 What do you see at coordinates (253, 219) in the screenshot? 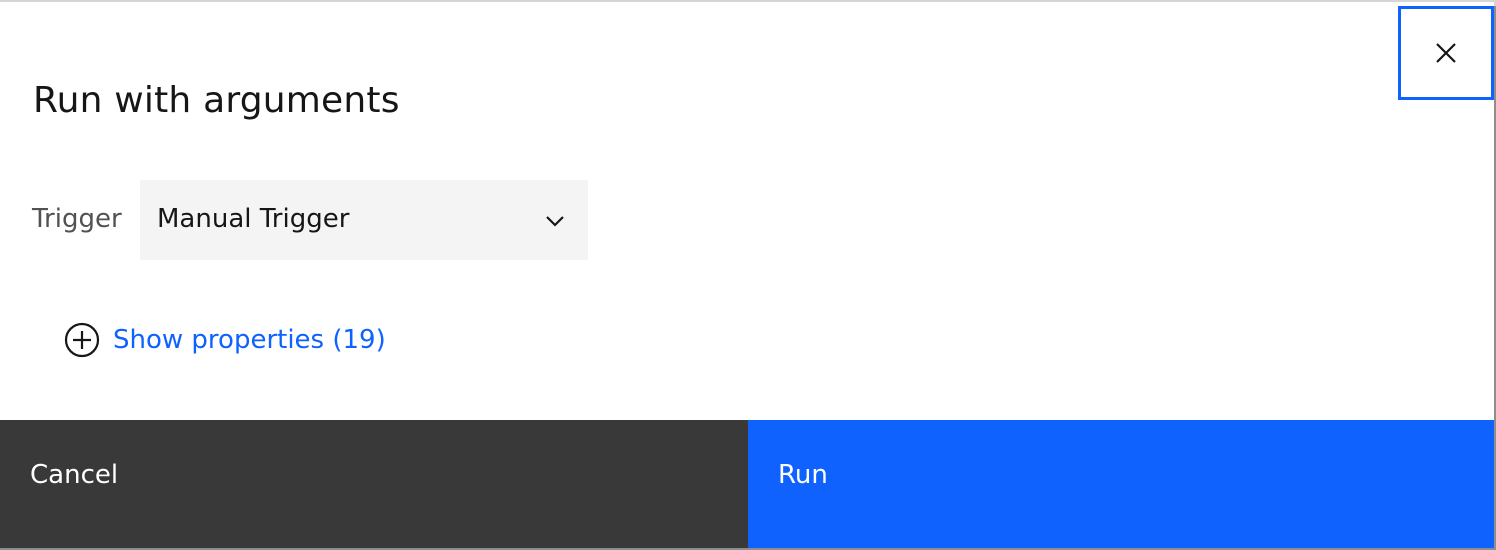
I see `trigger-selected-value: Manual Trigger` at bounding box center [253, 219].